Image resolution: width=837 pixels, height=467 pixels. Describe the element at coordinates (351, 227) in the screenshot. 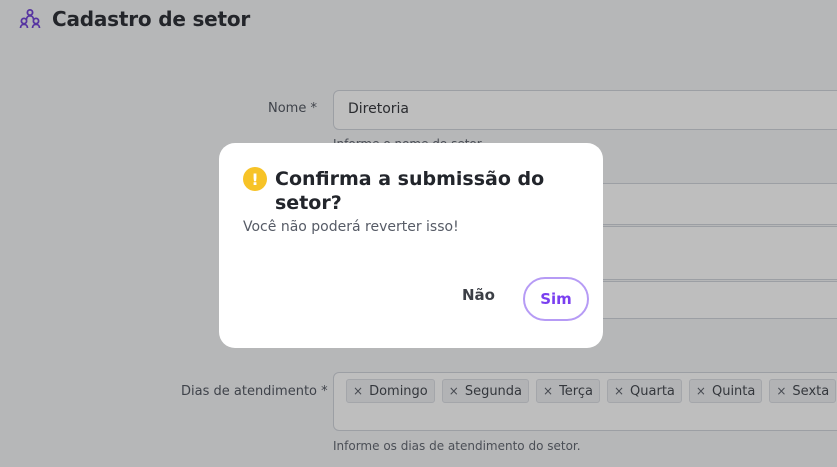

I see `dialog-message: Você não poderá reverter isso!` at that location.